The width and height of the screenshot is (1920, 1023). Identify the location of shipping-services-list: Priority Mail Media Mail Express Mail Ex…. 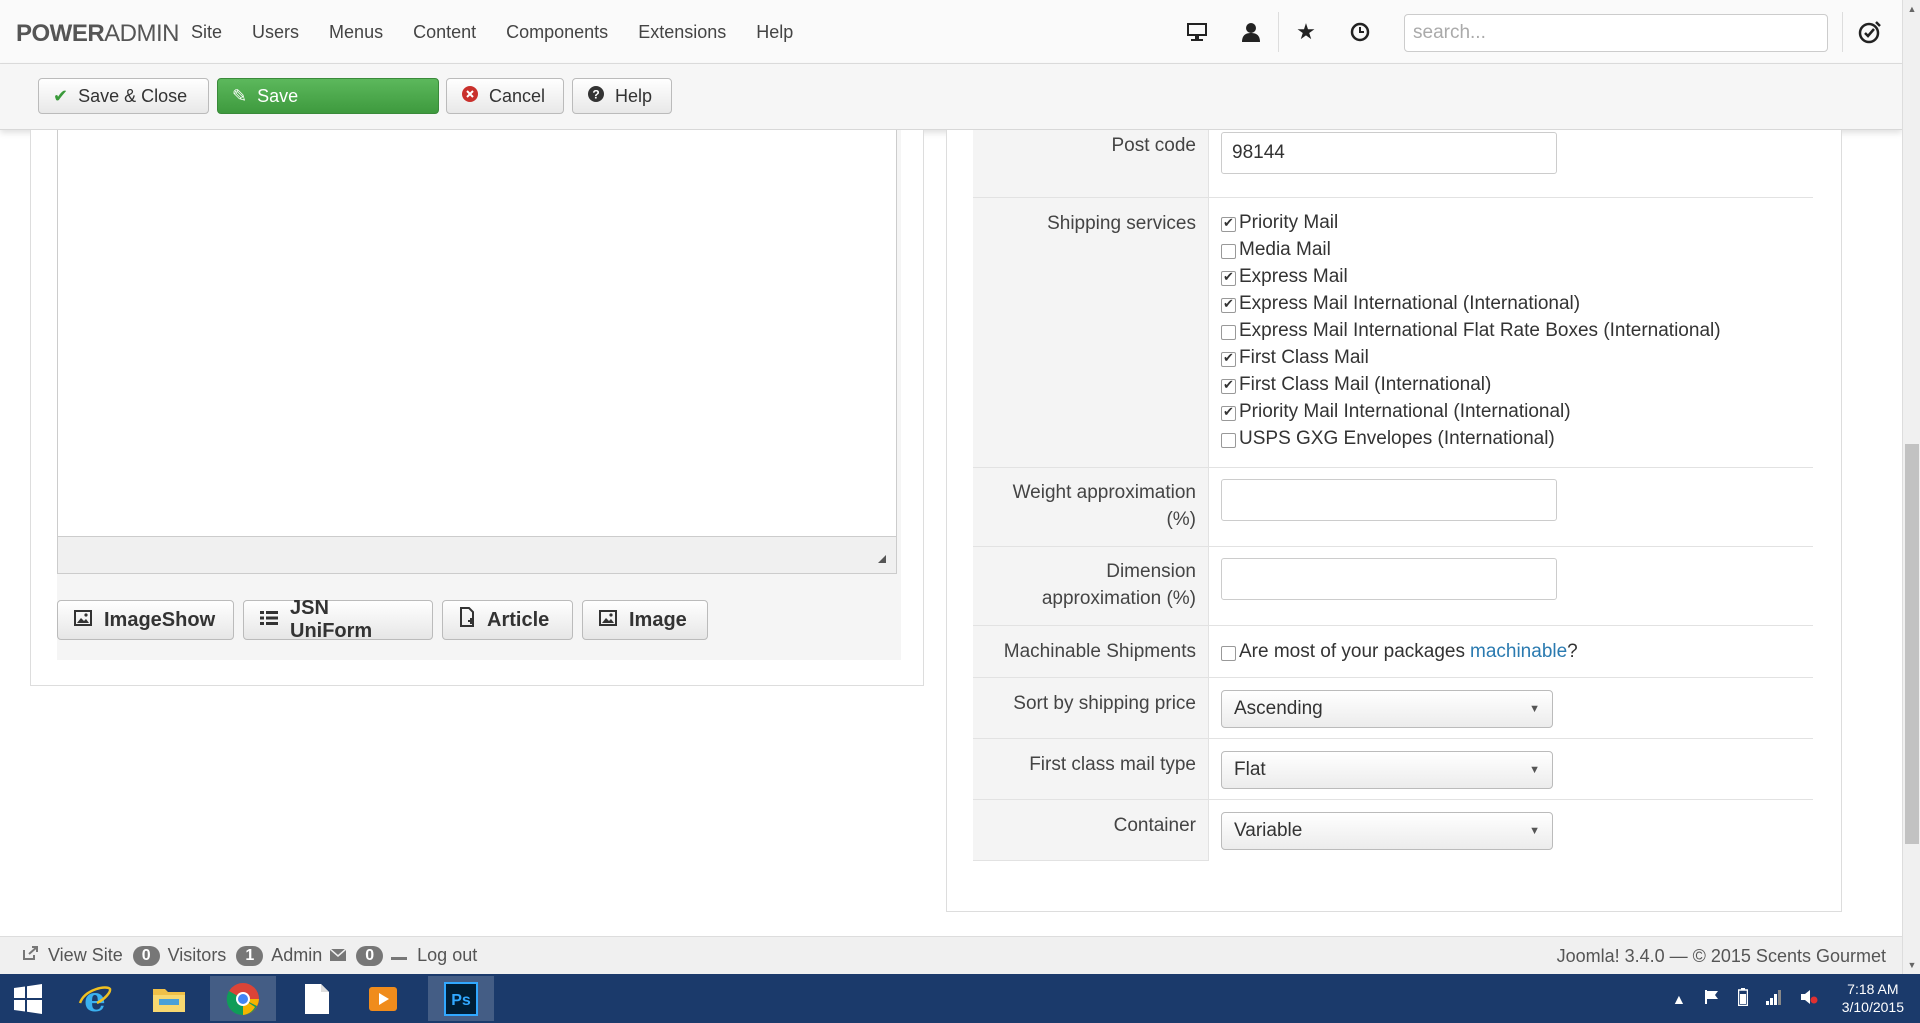
(1511, 332).